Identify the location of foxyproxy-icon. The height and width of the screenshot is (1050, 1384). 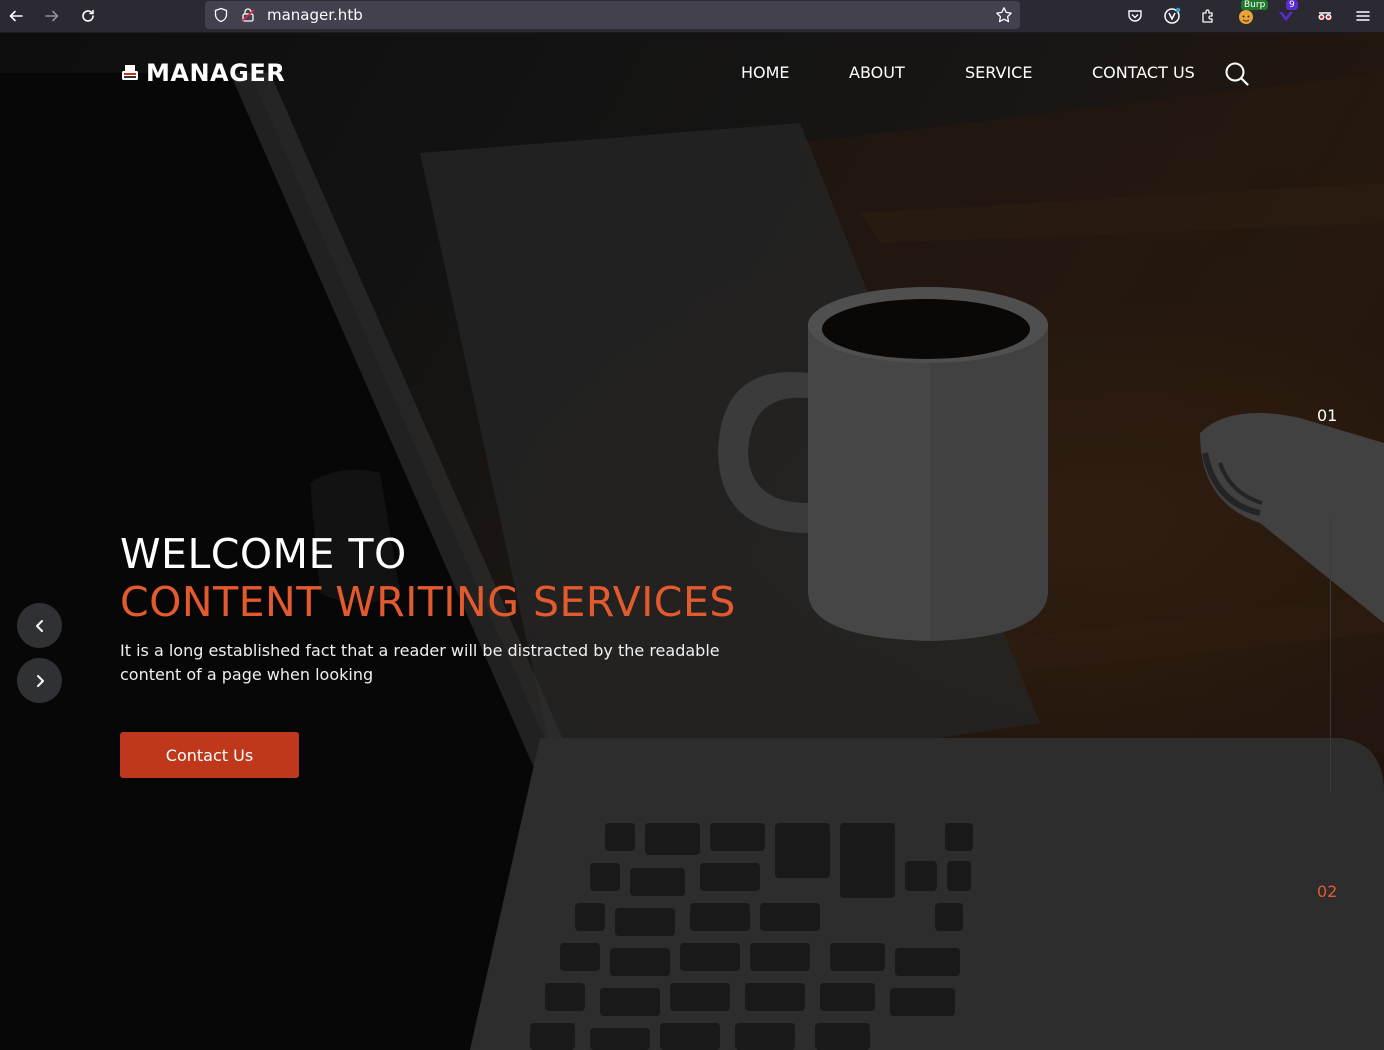
(1172, 15).